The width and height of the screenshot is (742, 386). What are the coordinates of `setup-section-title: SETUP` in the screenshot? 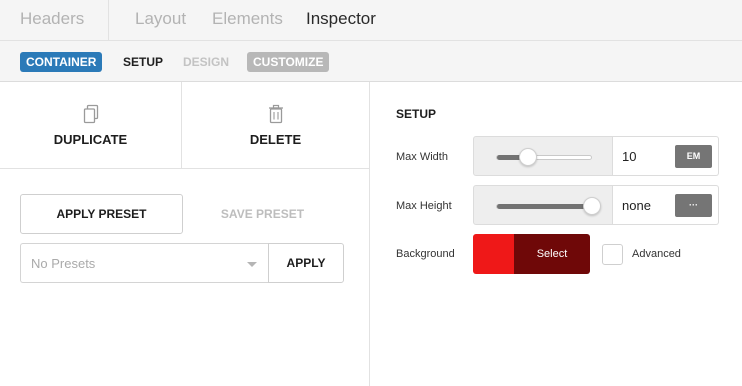 It's located at (416, 114).